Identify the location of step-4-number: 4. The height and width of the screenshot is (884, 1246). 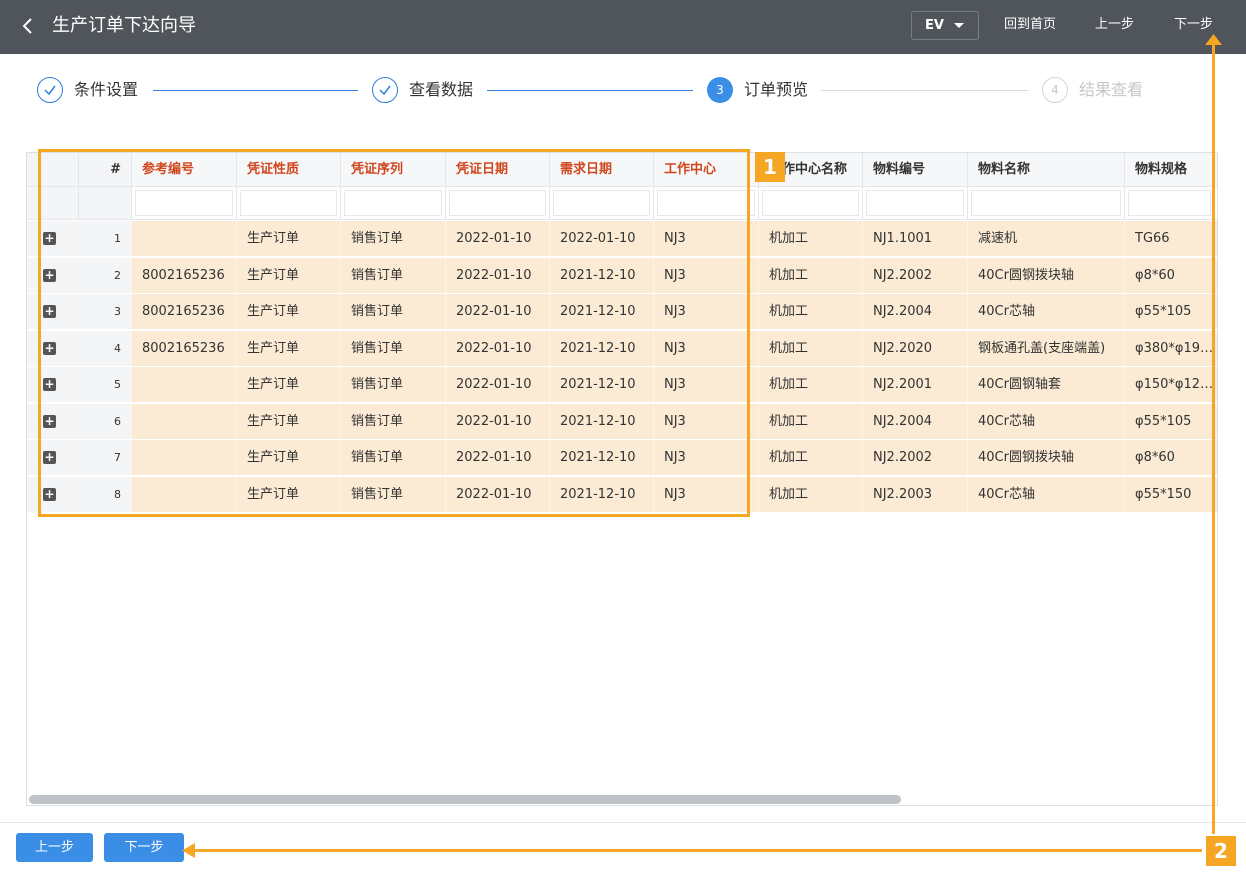
(1055, 90).